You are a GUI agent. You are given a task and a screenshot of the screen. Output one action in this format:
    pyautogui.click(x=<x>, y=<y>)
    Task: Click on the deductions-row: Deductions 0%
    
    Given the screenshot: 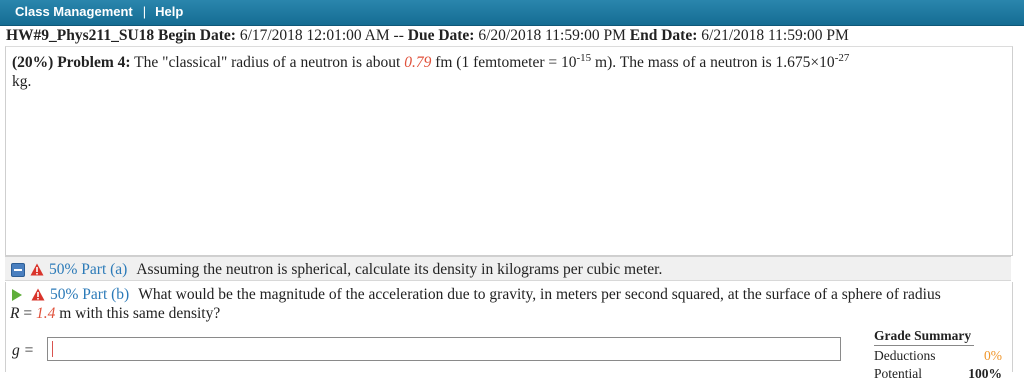 What is the action you would take?
    pyautogui.click(x=938, y=356)
    